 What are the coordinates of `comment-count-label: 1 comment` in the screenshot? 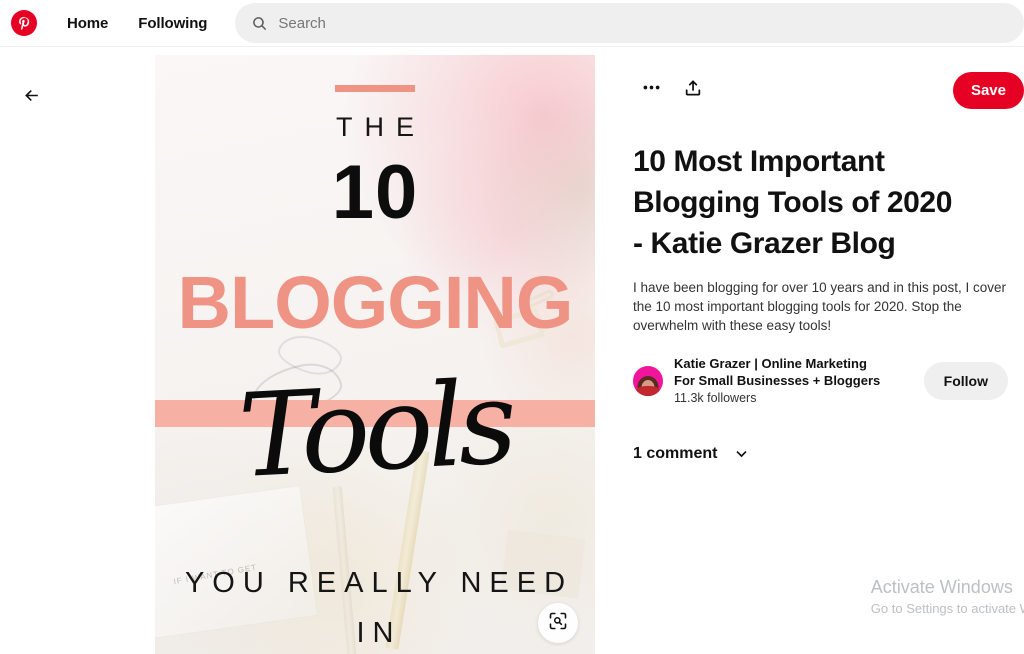 It's located at (675, 453).